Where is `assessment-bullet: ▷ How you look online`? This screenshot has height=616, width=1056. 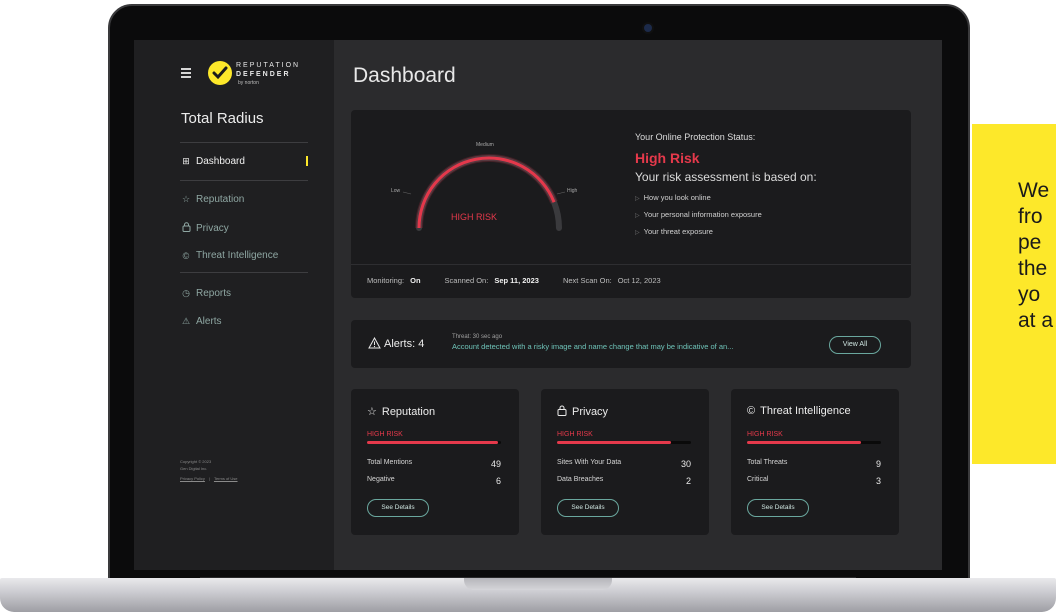 assessment-bullet: ▷ How you look online is located at coordinates (673, 197).